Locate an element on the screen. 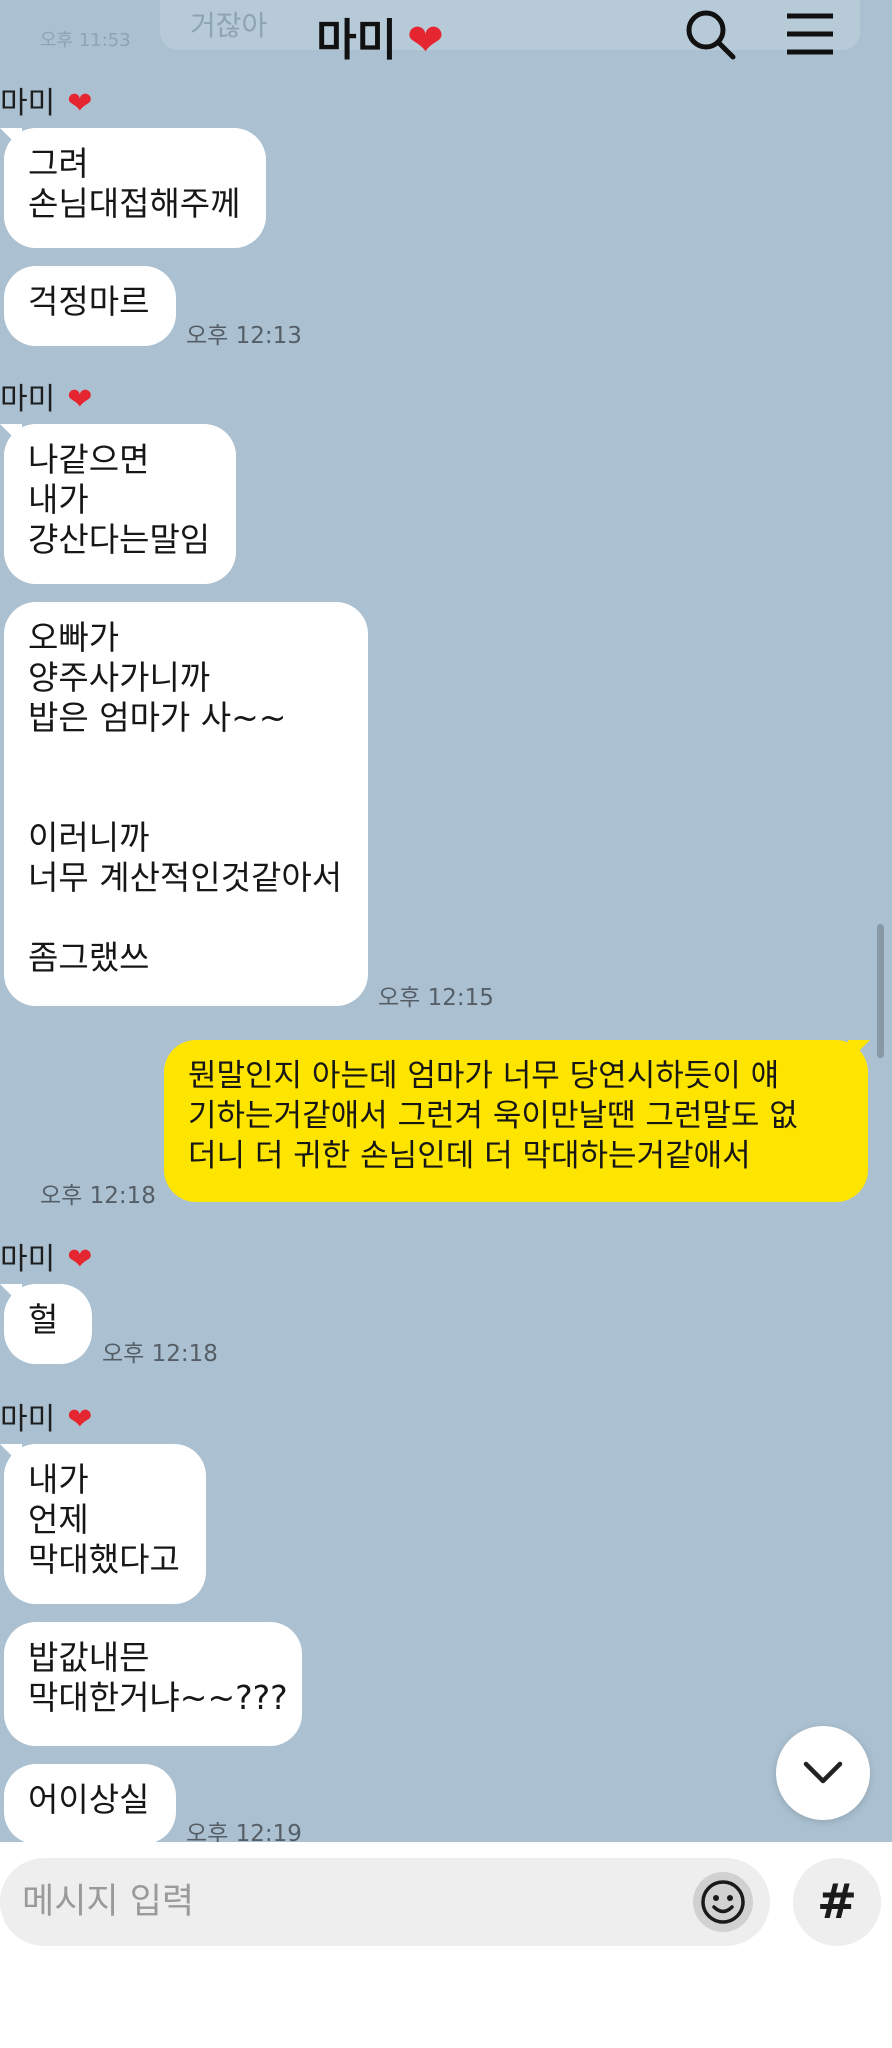 Image resolution: width=892 pixels, height=2048 pixels. chat-title: 마미 ❤ is located at coordinates (380, 36).